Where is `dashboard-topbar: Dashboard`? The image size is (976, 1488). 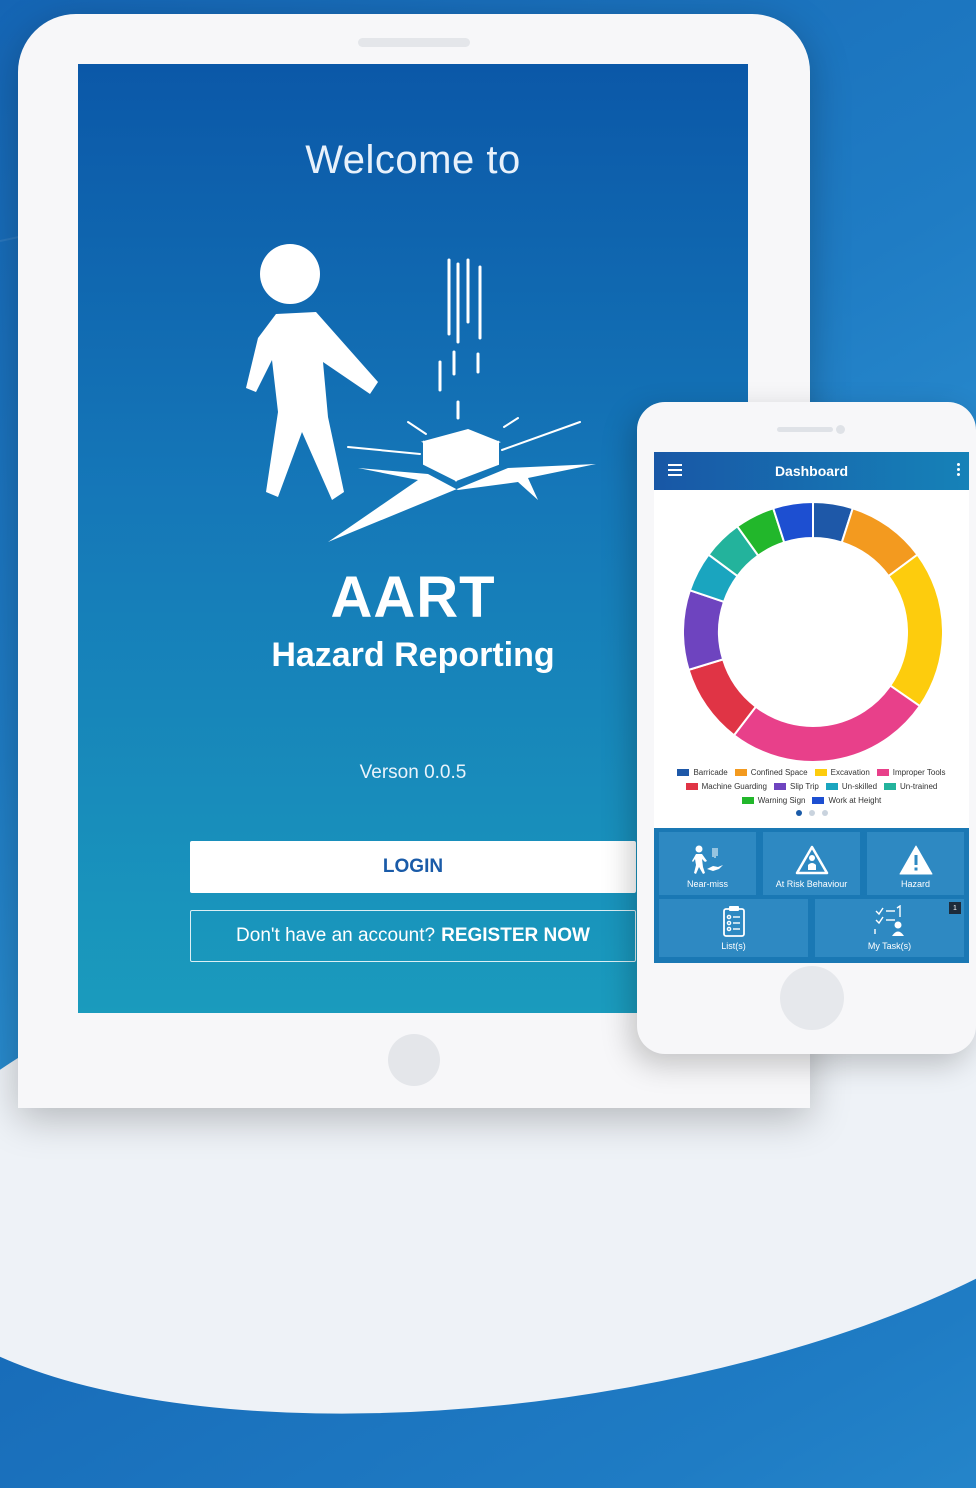
dashboard-topbar: Dashboard is located at coordinates (811, 471).